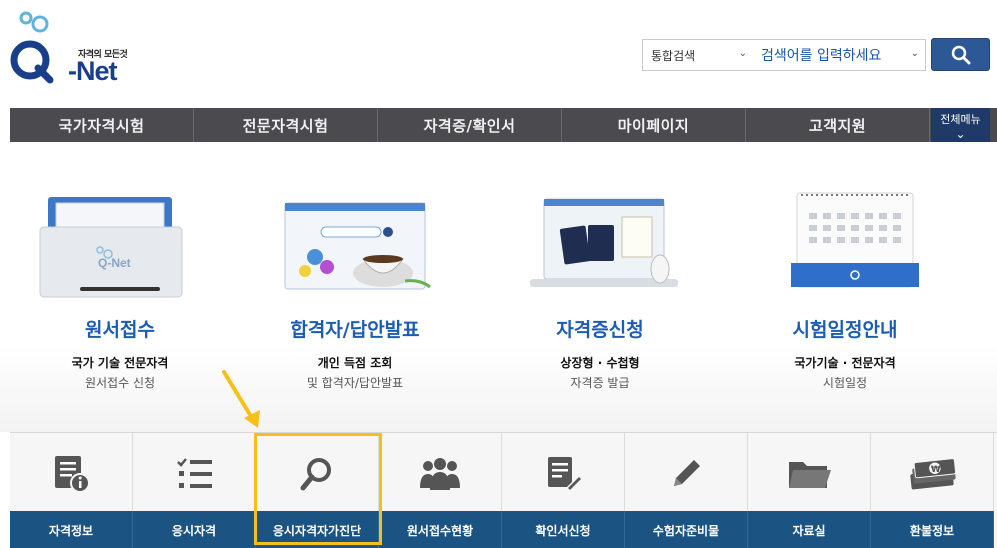 Image resolution: width=997 pixels, height=548 pixels. I want to click on card-subtitle: 국가기술 · 전문자격, so click(845, 363).